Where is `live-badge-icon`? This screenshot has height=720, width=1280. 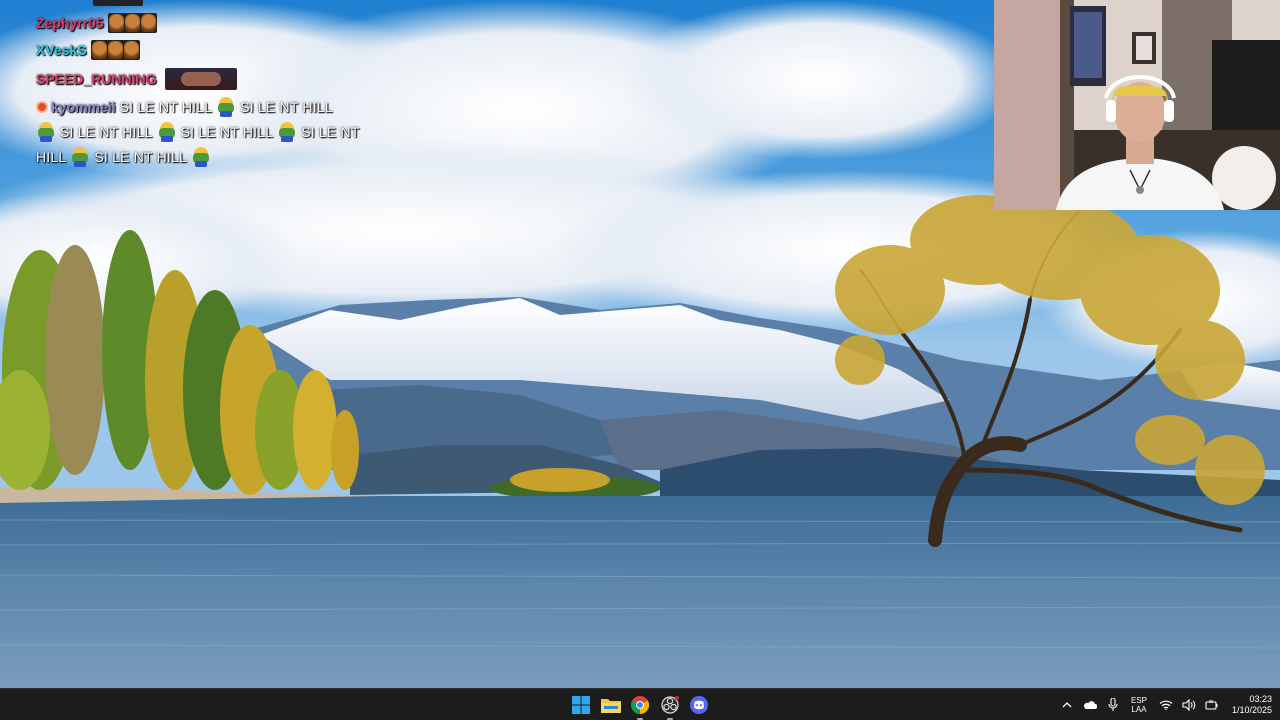
live-badge-icon is located at coordinates (42, 107).